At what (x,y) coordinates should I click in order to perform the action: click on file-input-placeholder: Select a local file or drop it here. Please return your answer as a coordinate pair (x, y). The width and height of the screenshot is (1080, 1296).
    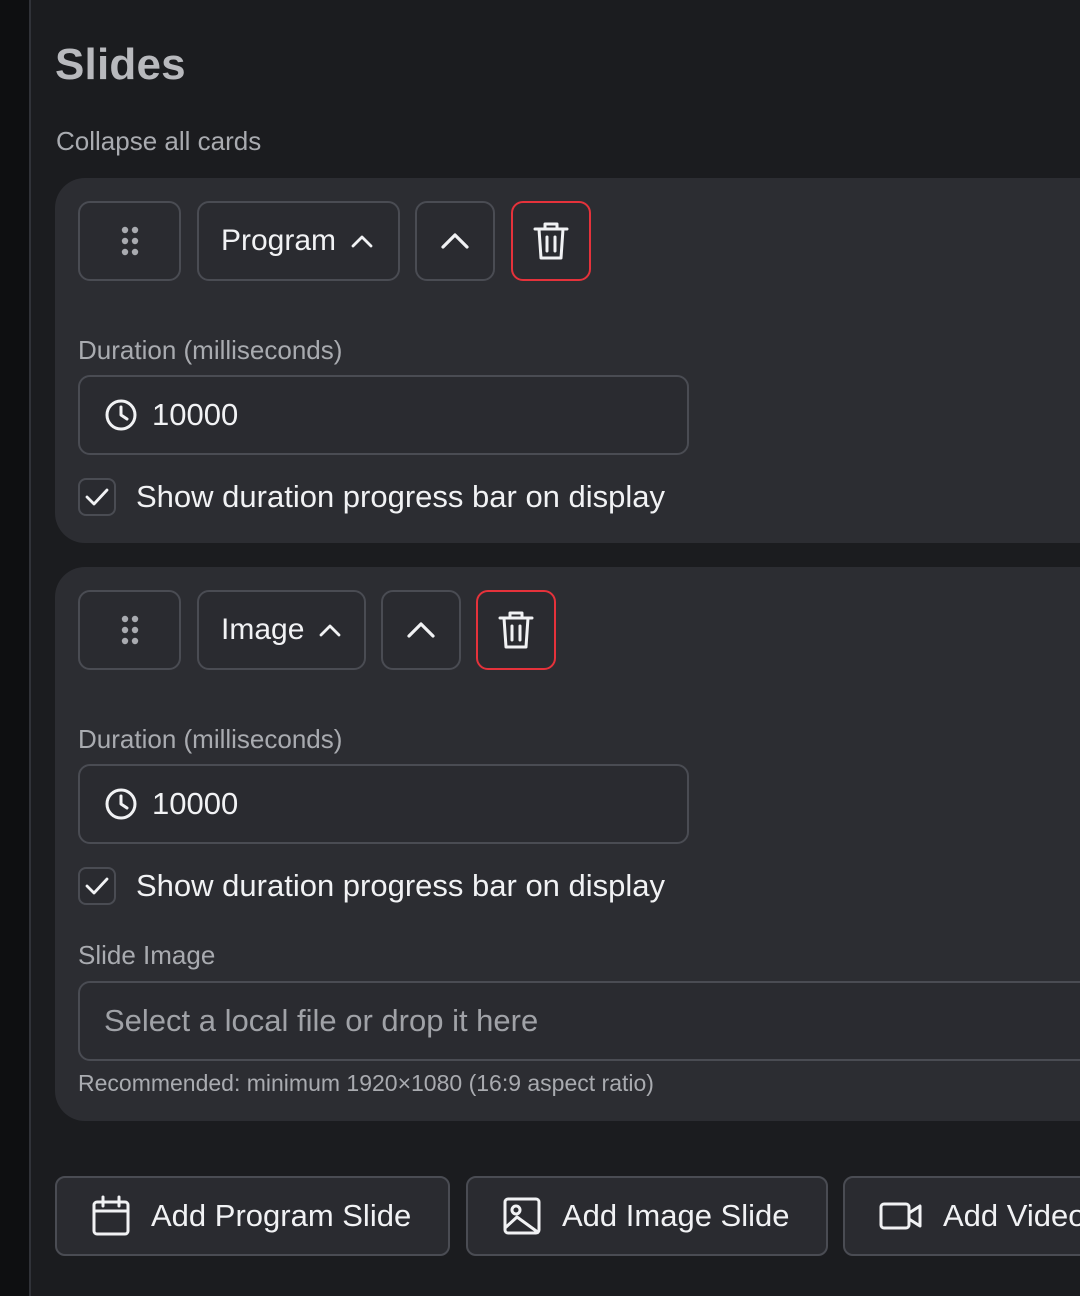
    Looking at the image, I should click on (321, 1020).